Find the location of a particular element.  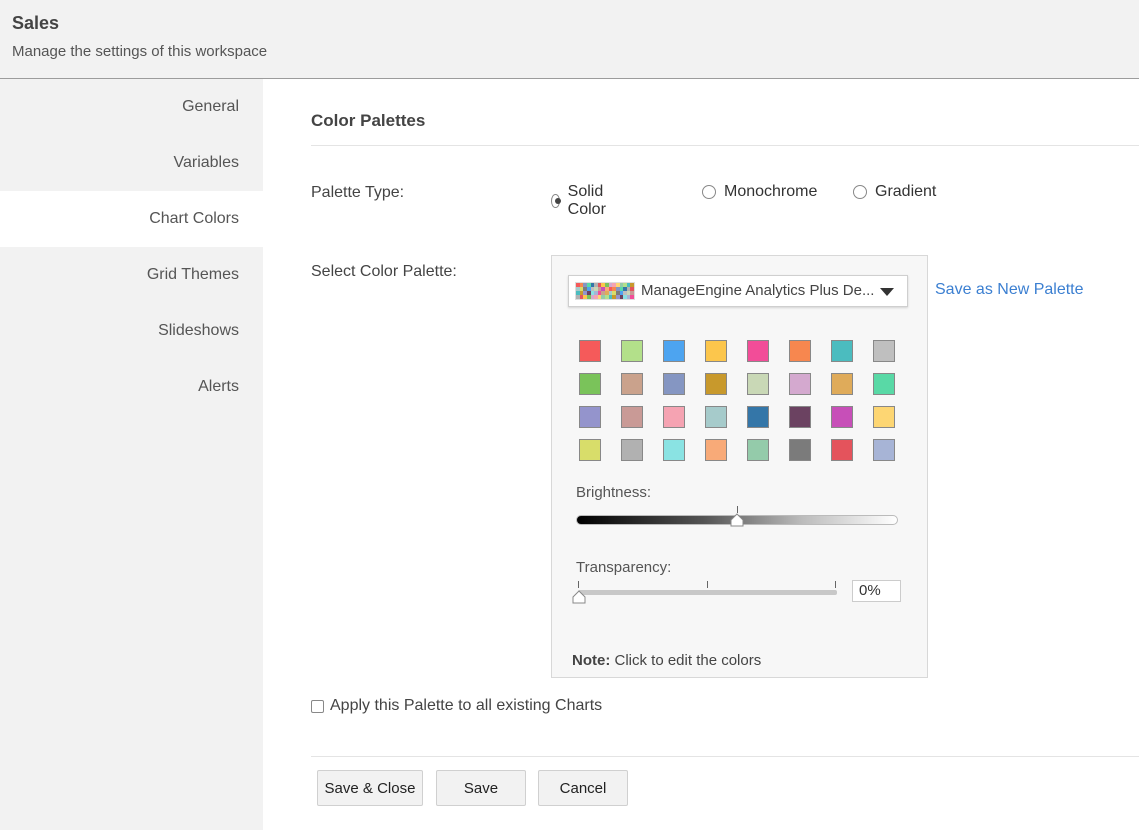

sidebar-item-variables: Variables is located at coordinates (131, 163).